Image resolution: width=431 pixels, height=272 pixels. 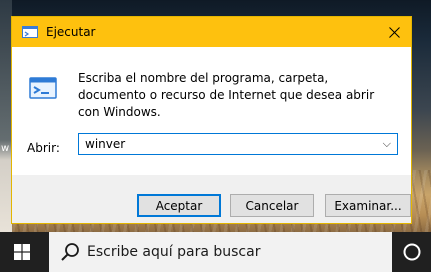 What do you see at coordinates (211, 32) in the screenshot?
I see `title-bar: Ejecutar` at bounding box center [211, 32].